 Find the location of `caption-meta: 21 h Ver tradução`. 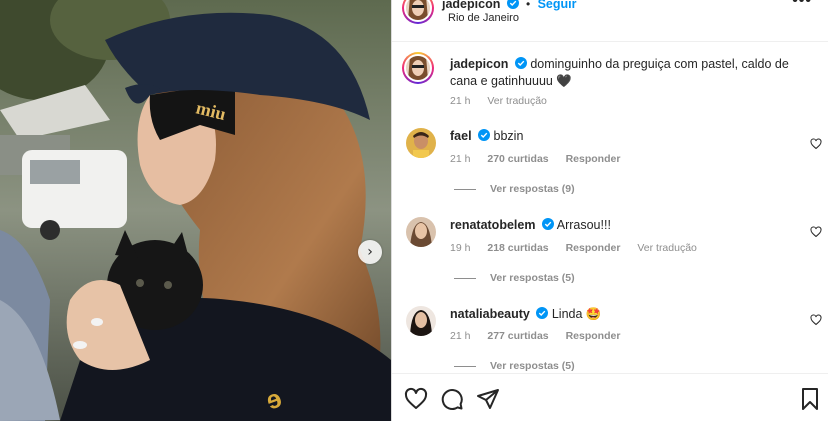

caption-meta: 21 h Ver tradução is located at coordinates (505, 101).